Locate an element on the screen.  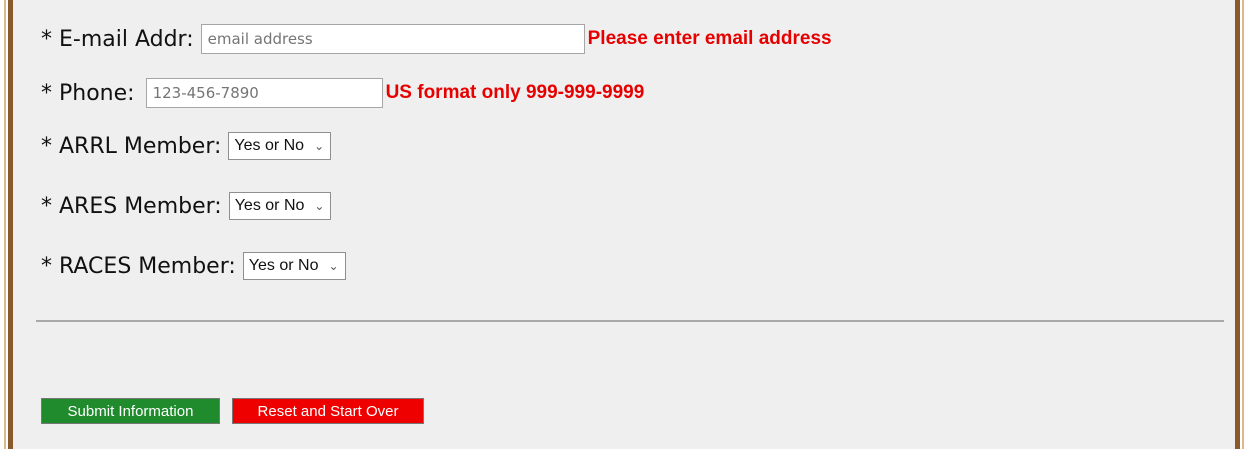
arrl-member-select: Yes or No ⌄ is located at coordinates (280, 146).